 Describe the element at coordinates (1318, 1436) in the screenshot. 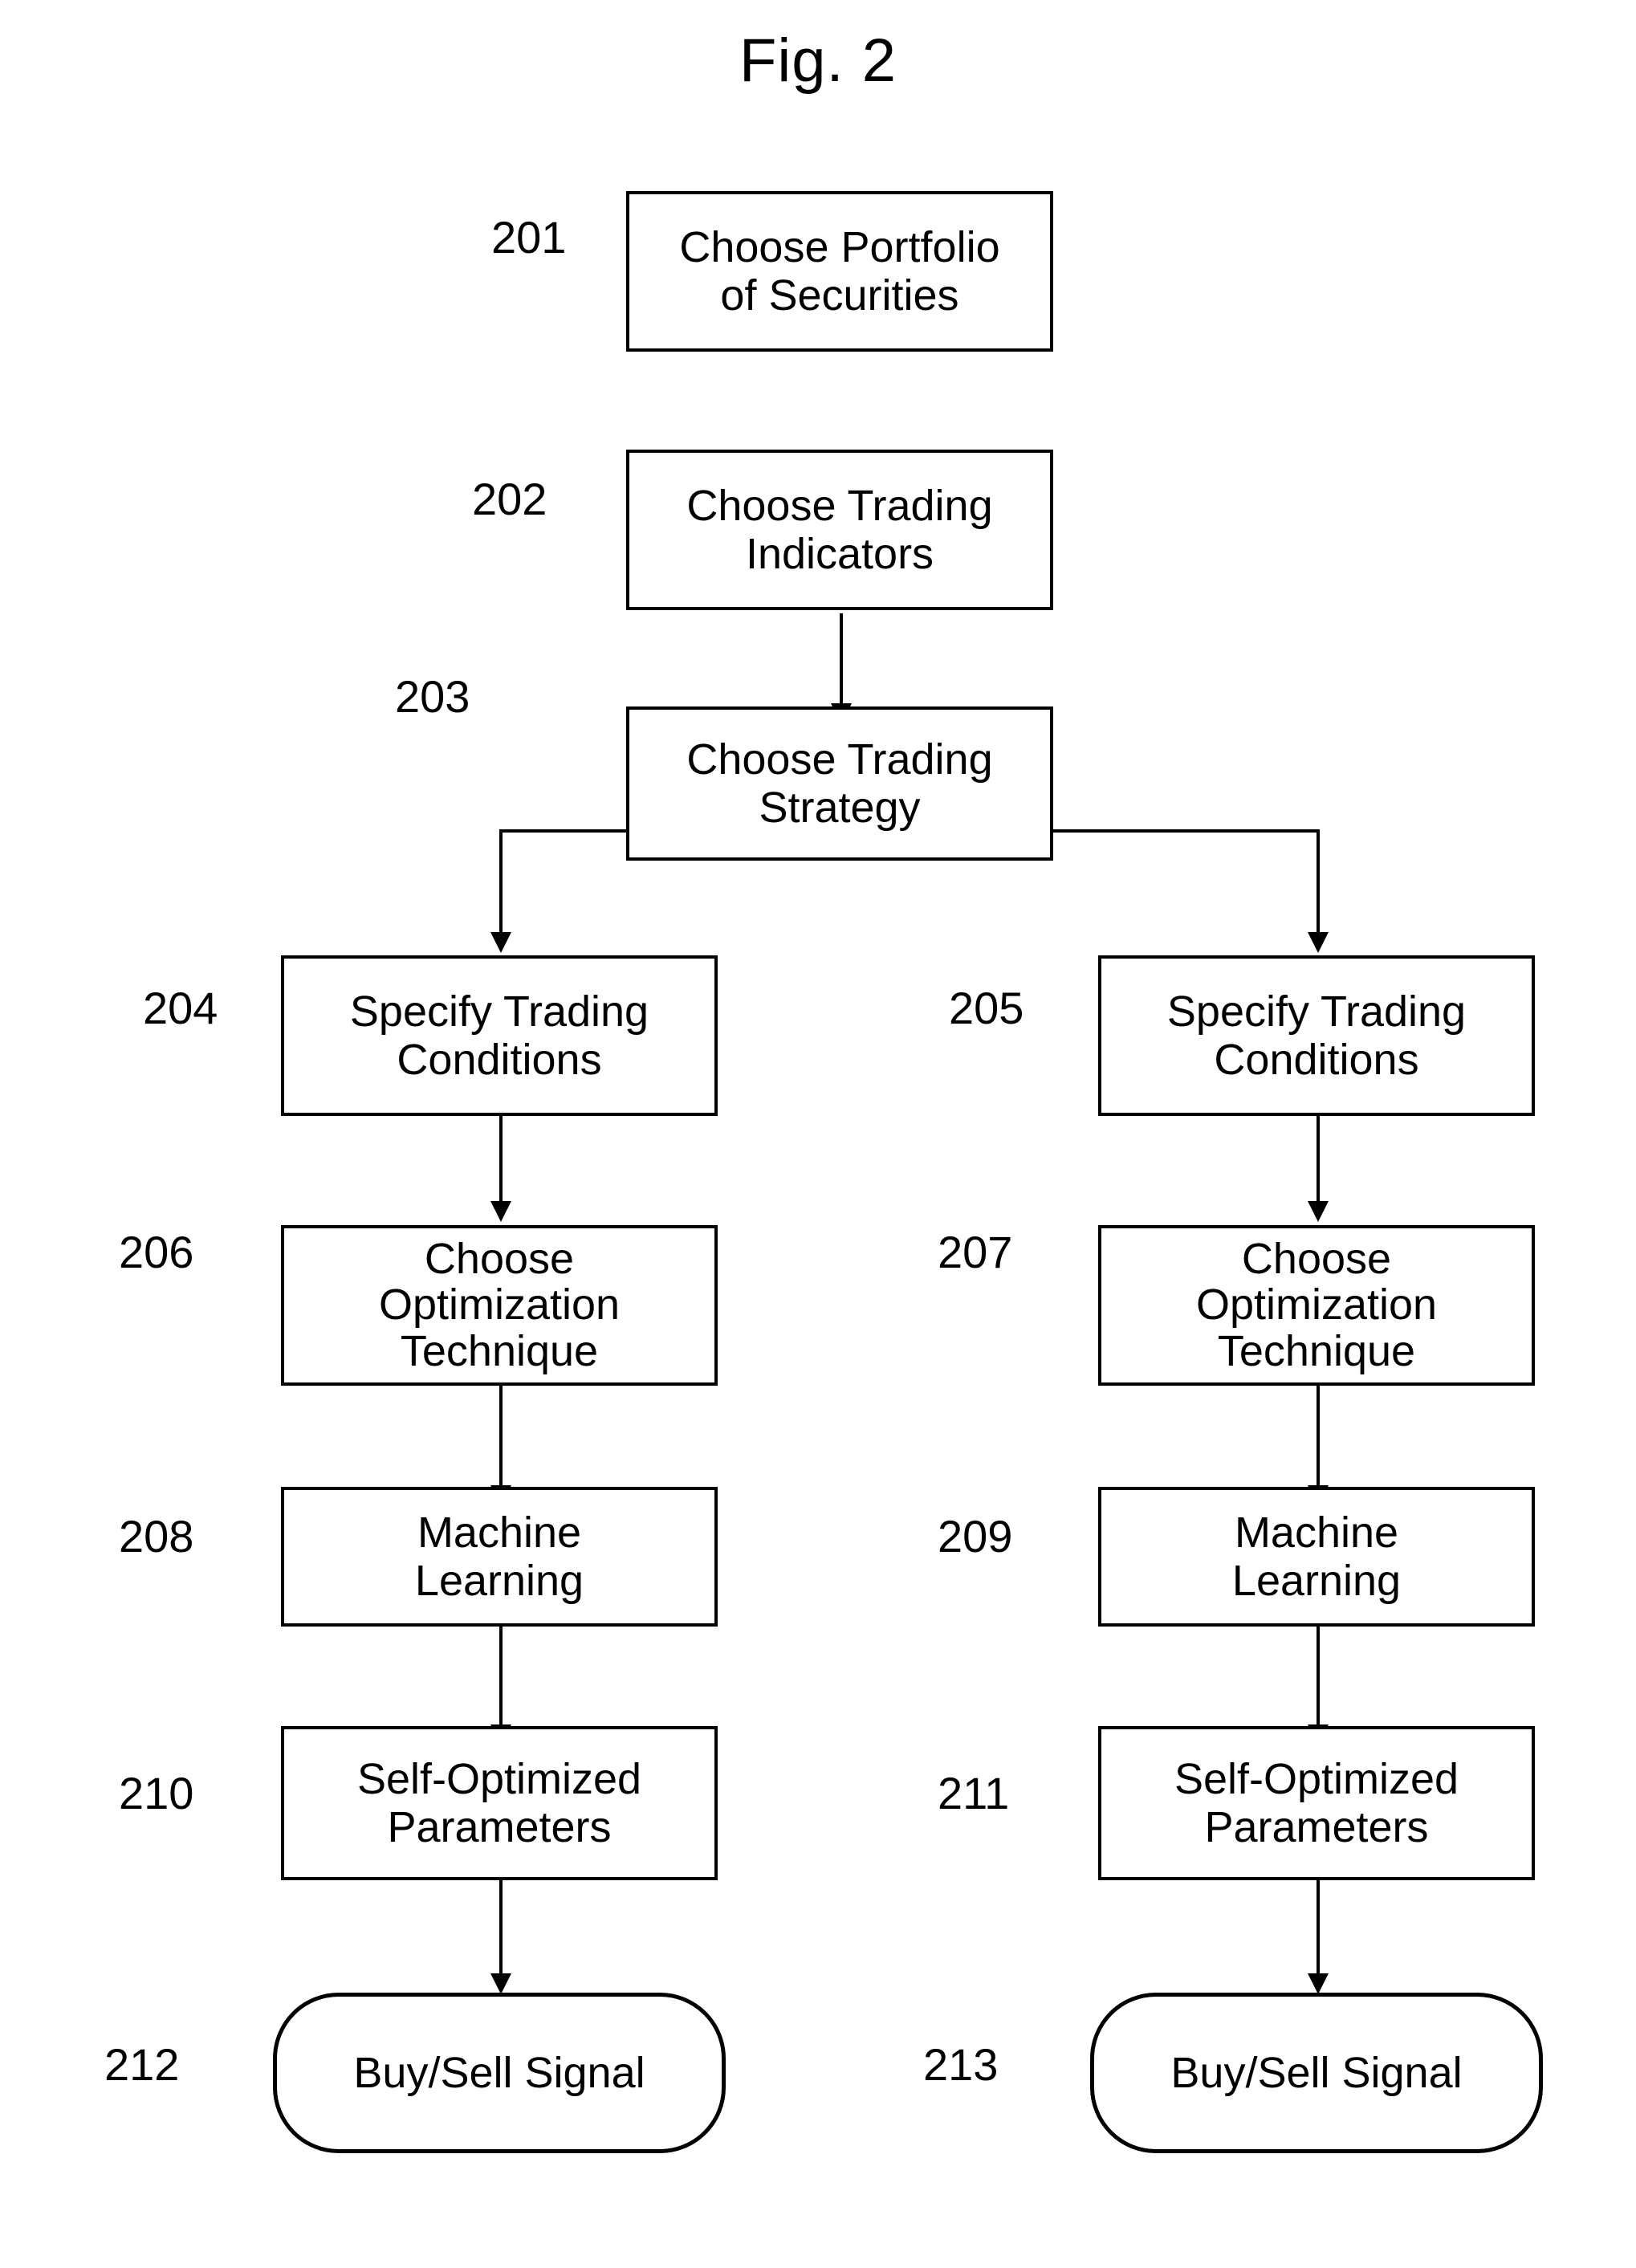

I see `connector-207-209-line` at that location.